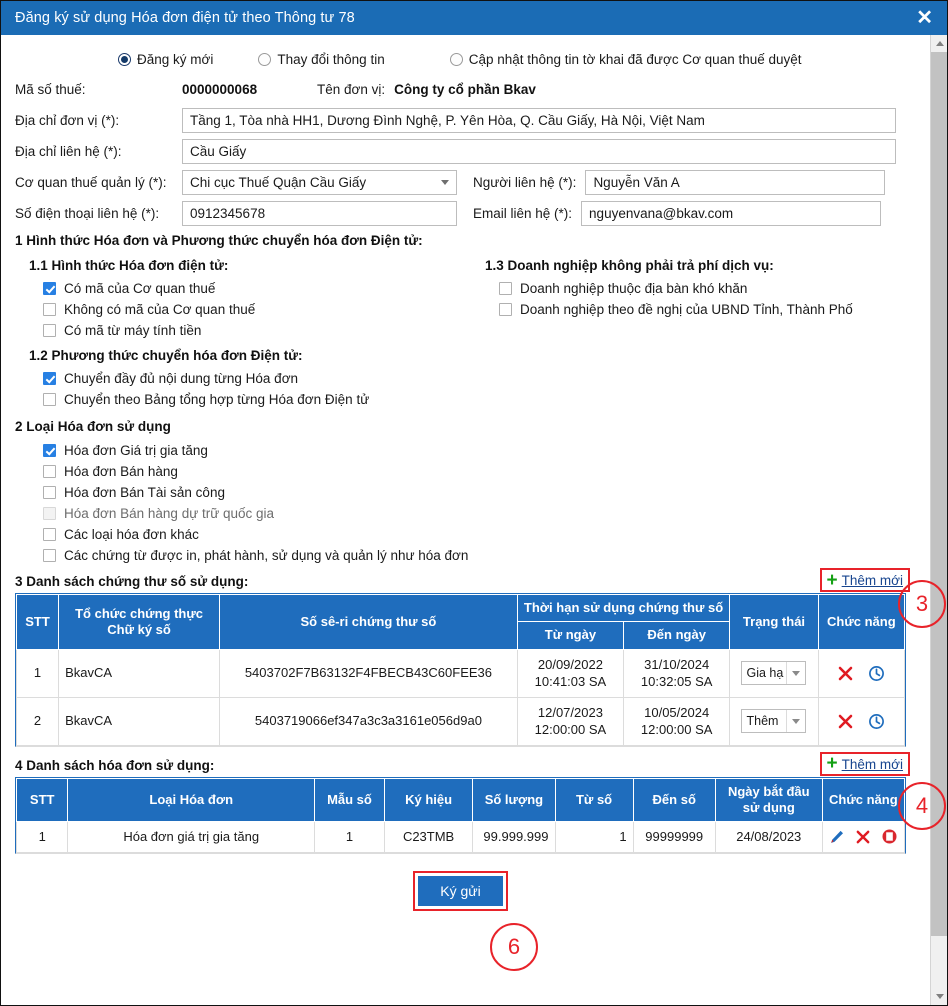 This screenshot has height=1006, width=948. I want to click on submit-button-wrap: Ký gửi, so click(460, 890).